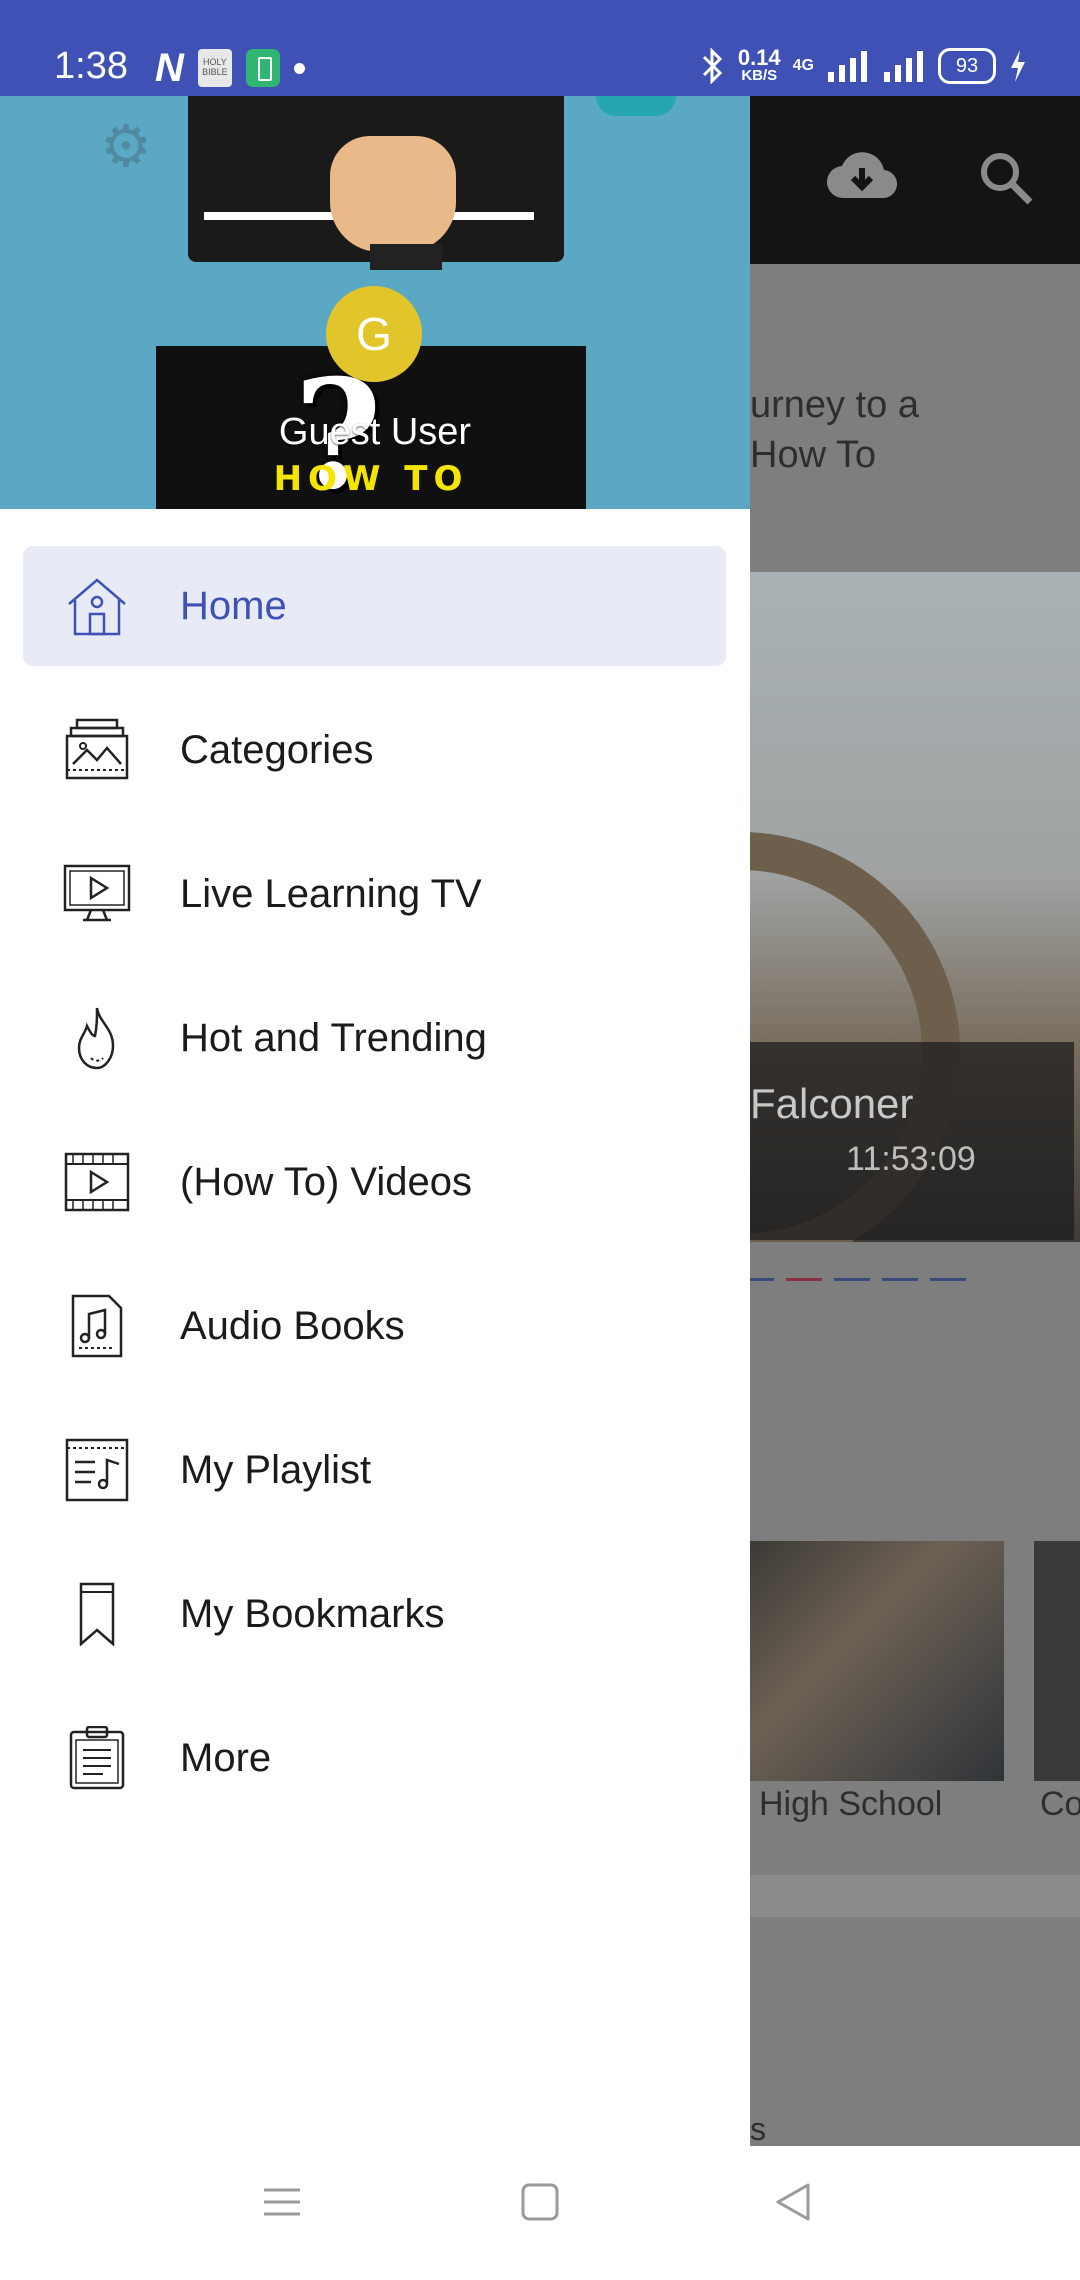 The width and height of the screenshot is (1080, 2280). I want to click on battery-indicator: 93, so click(967, 66).